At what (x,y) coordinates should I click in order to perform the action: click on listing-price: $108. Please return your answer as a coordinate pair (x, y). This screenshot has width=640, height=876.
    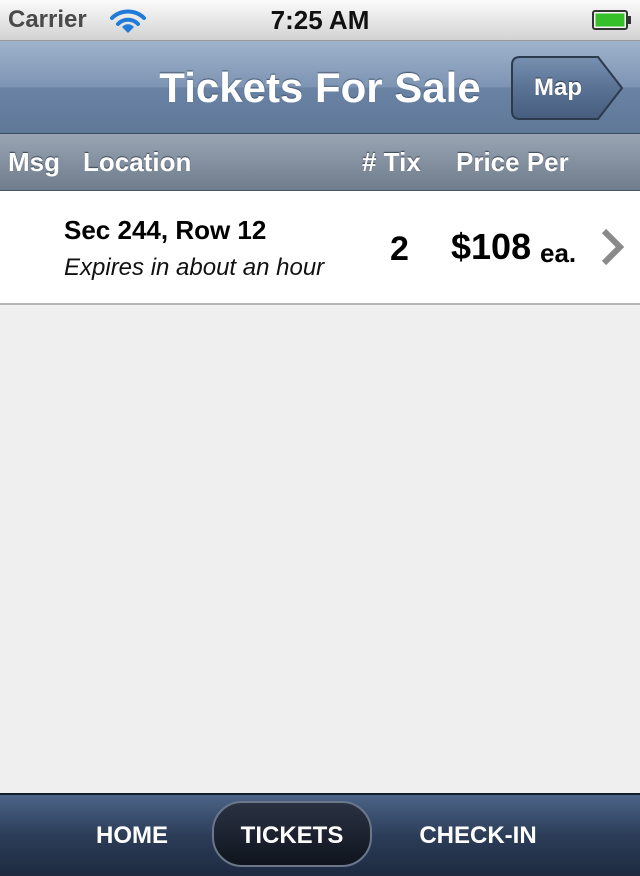
    Looking at the image, I should click on (491, 246).